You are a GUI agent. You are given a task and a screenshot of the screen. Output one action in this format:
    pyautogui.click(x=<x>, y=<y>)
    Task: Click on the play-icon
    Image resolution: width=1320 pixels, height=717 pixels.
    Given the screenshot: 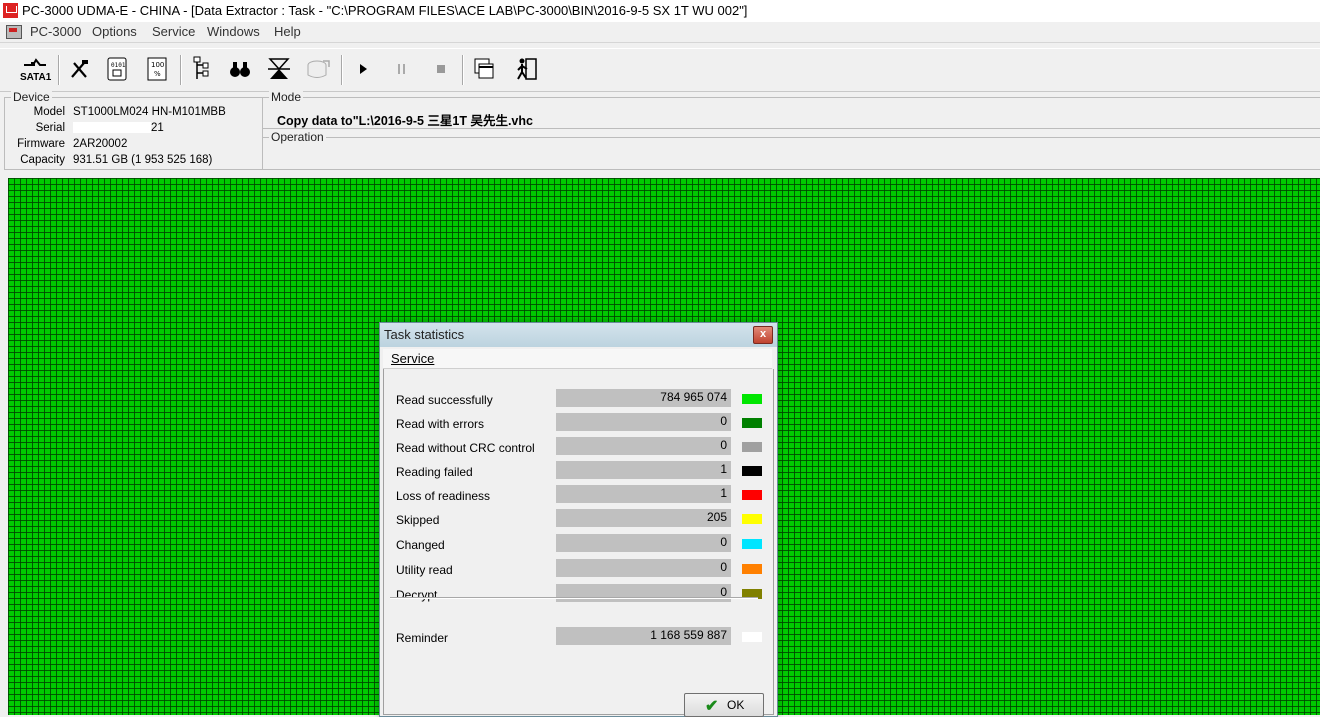 What is the action you would take?
    pyautogui.click(x=363, y=69)
    